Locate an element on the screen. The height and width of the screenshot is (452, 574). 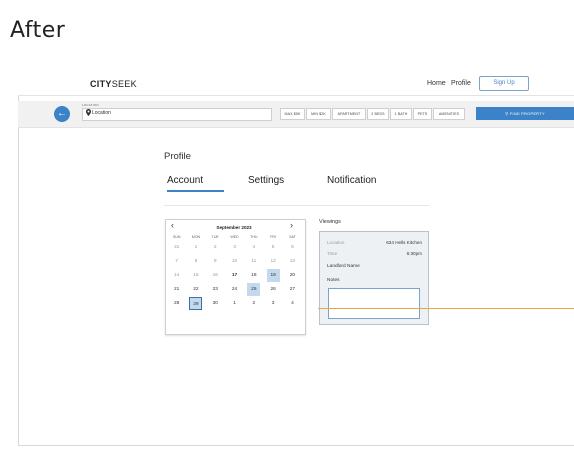
nav-link-profile: Profile is located at coordinates (461, 83).